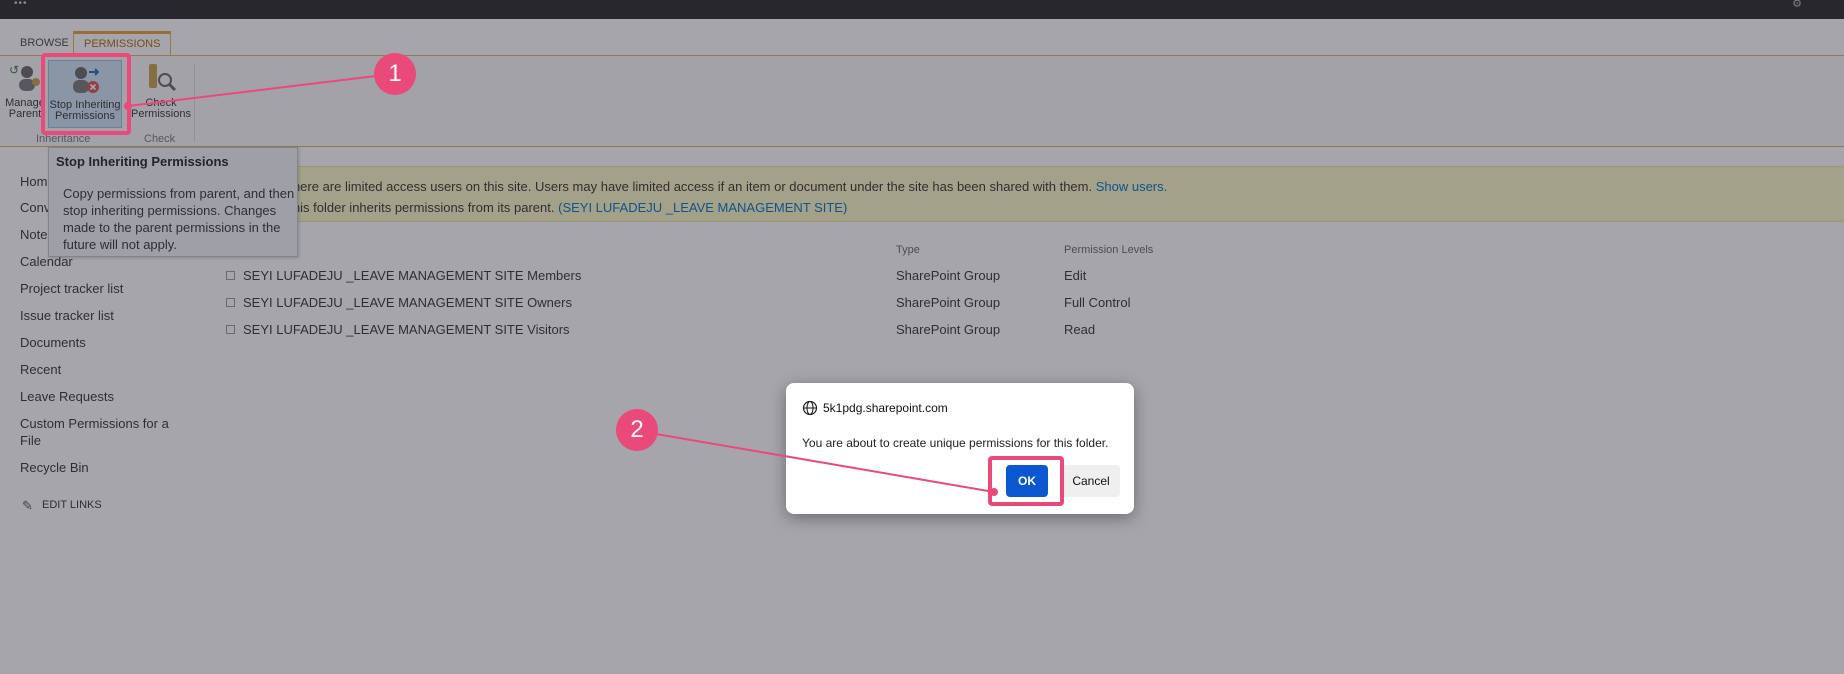 The height and width of the screenshot is (674, 1844). What do you see at coordinates (395, 74) in the screenshot?
I see `step-1-badge: 1` at bounding box center [395, 74].